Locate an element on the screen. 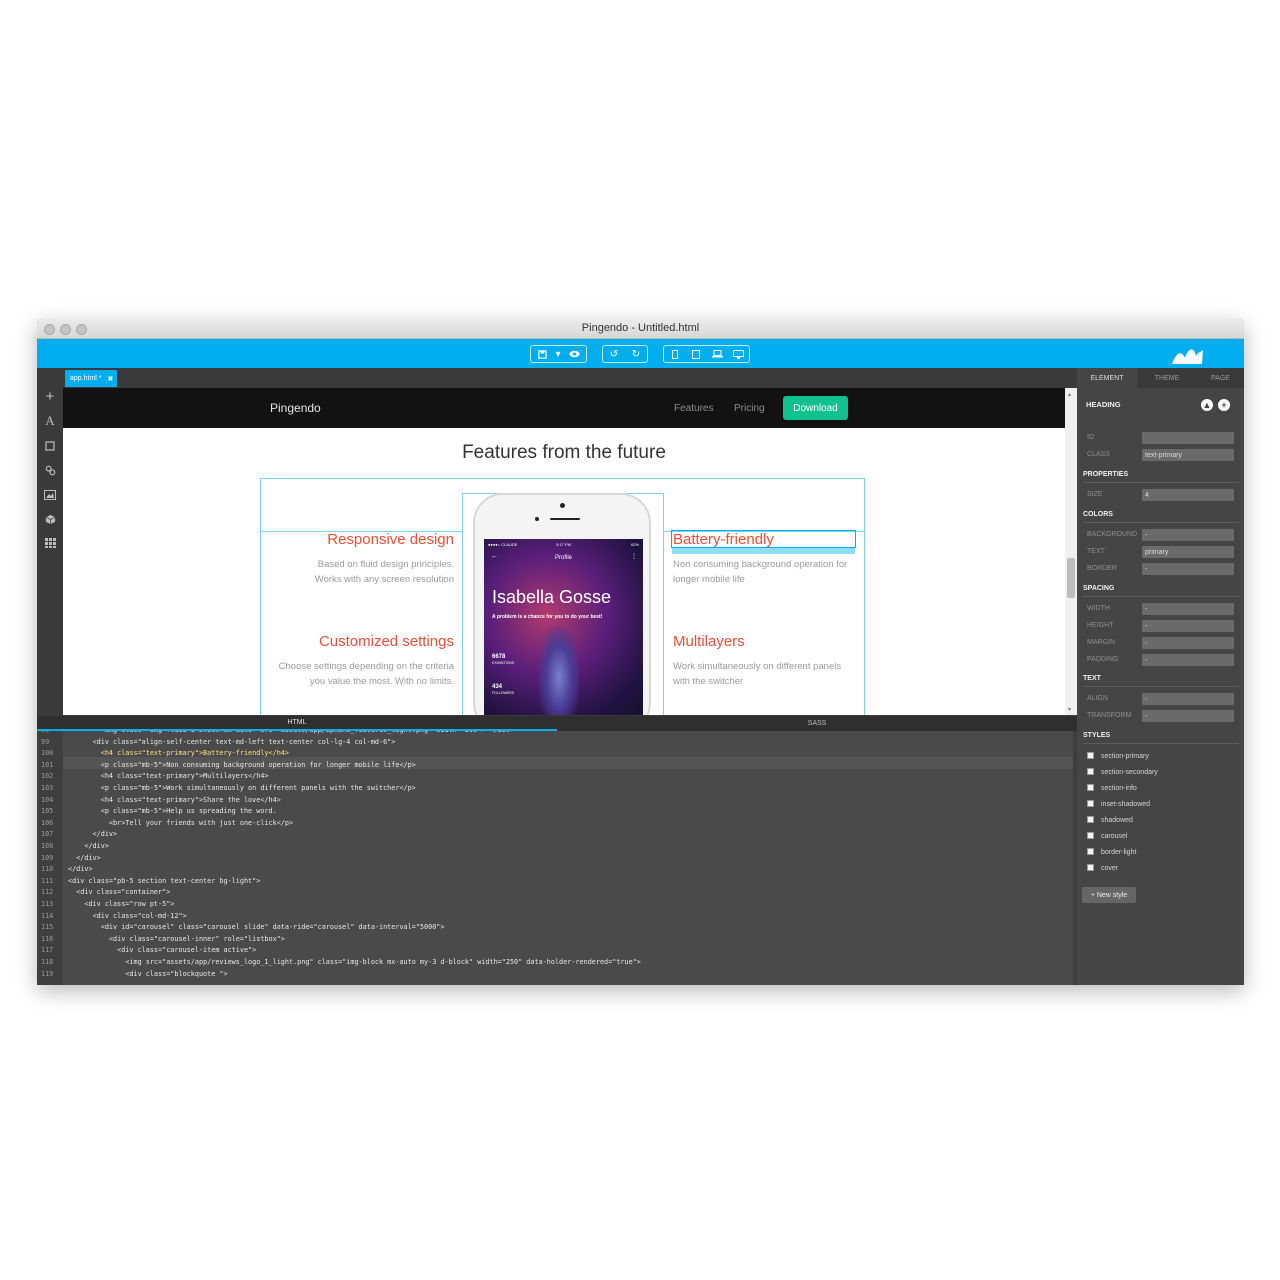  tab-theme: THEME is located at coordinates (1167, 378).